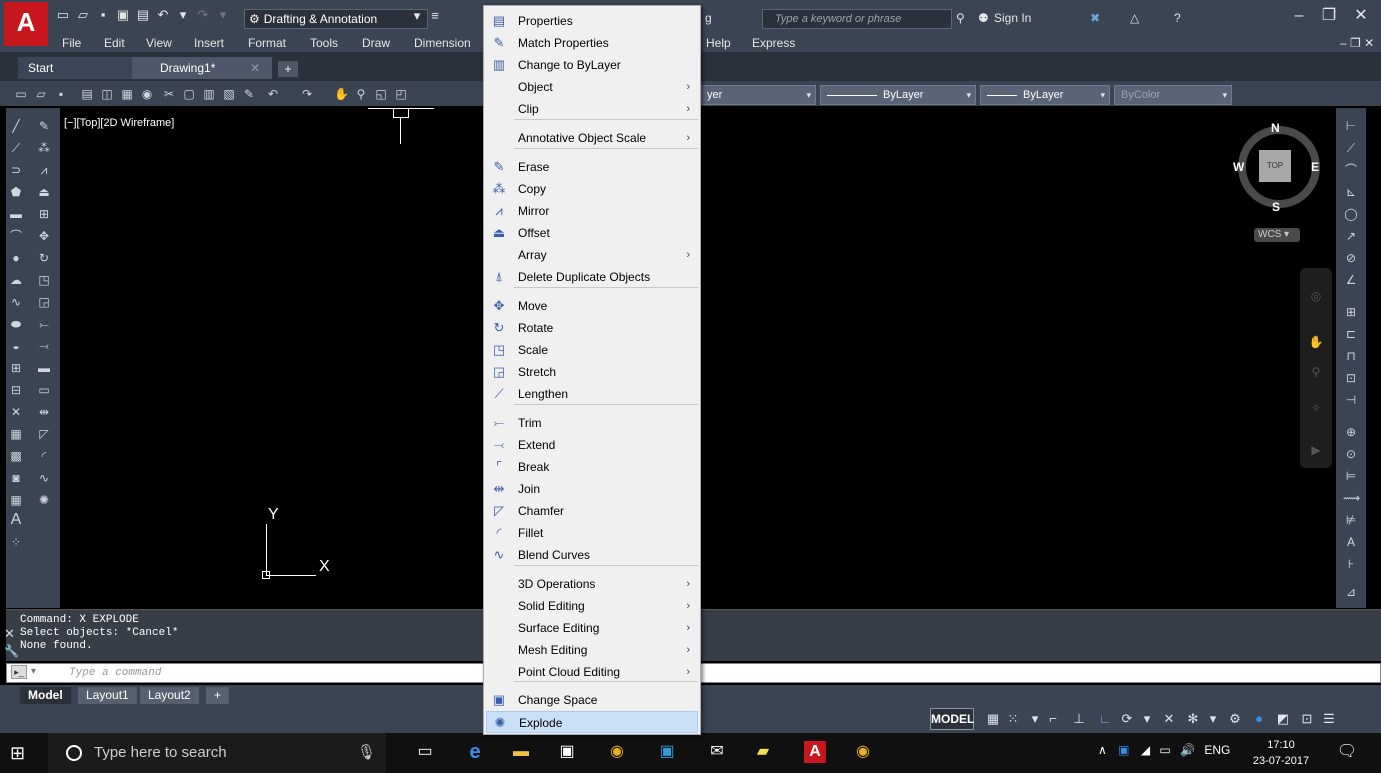 The height and width of the screenshot is (773, 1381). Describe the element at coordinates (159, 43) in the screenshot. I see `menu-view: View` at that location.